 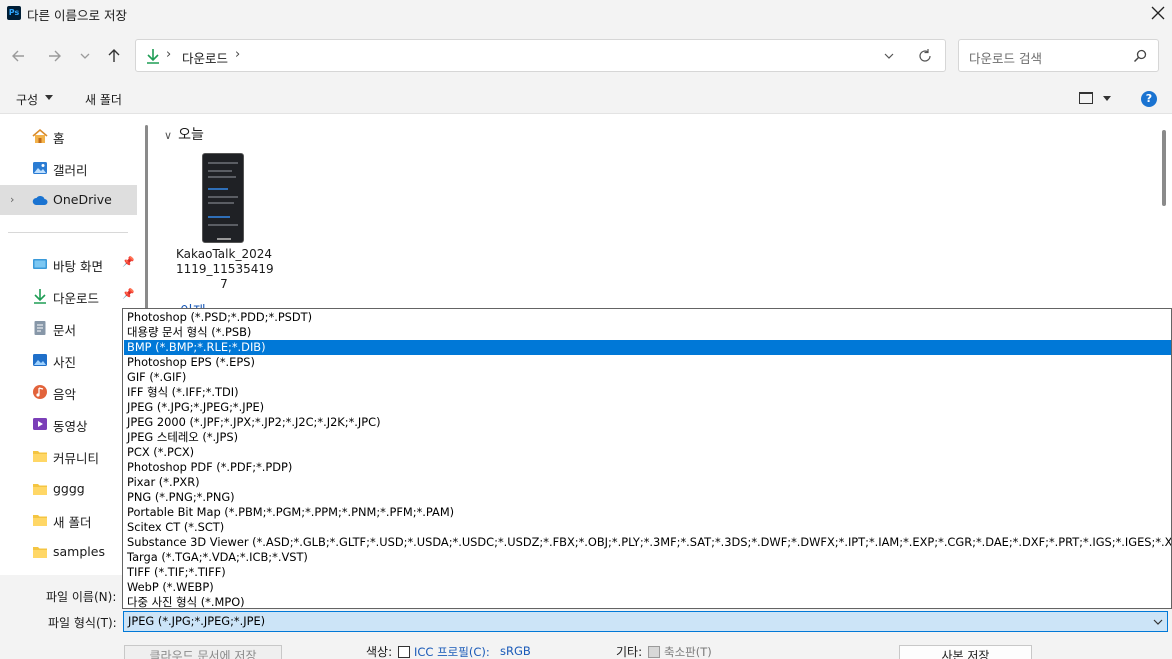 What do you see at coordinates (647, 377) in the screenshot?
I see `filetype-option: GIF (*.GIF)` at bounding box center [647, 377].